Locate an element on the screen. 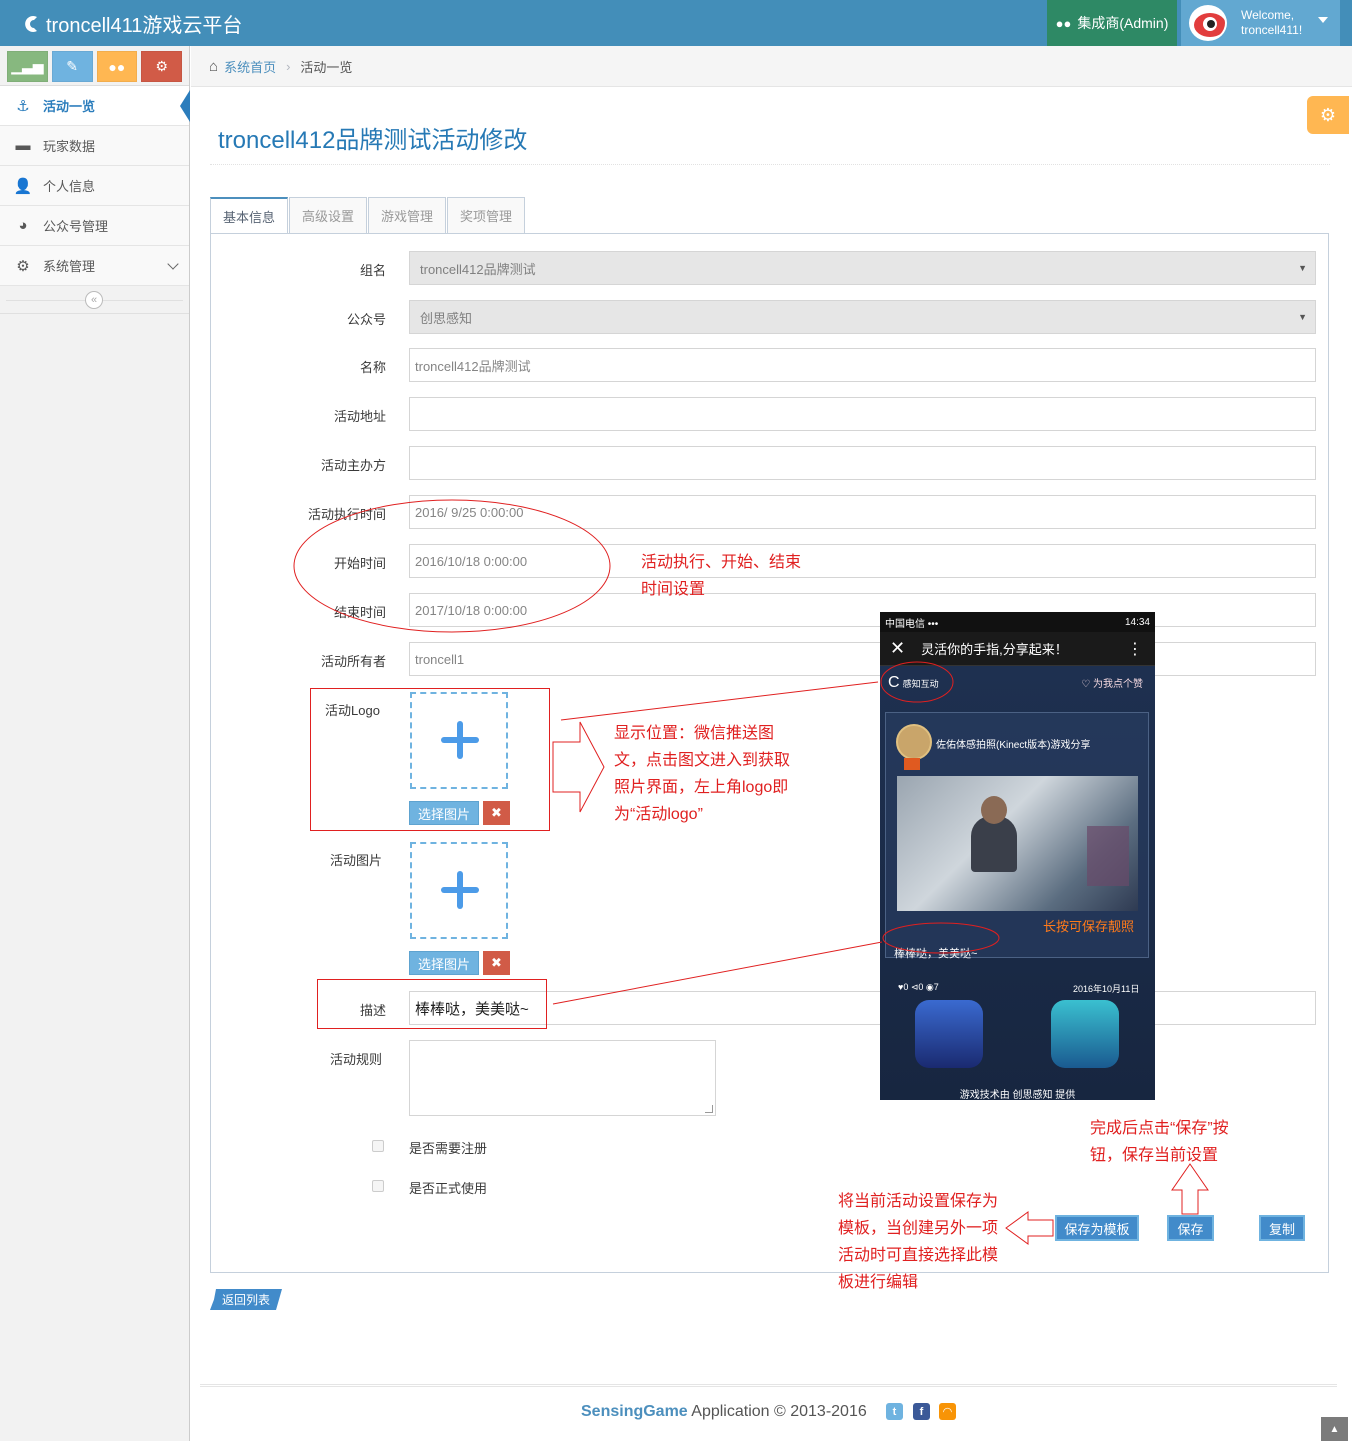 This screenshot has width=1352, height=1441. time-annotation: 活动执行、开始、结束 时间设置 is located at coordinates (721, 576).